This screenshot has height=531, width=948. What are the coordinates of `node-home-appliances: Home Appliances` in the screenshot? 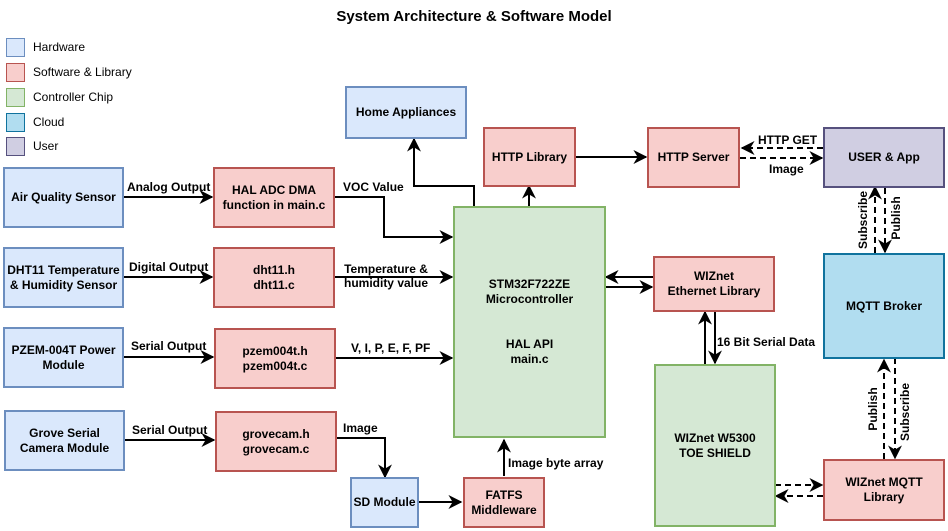 It's located at (406, 112).